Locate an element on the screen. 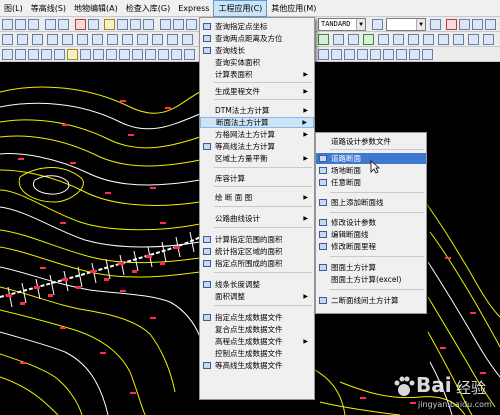 The image size is (500, 415). square-icon is located at coordinates (7, 54).